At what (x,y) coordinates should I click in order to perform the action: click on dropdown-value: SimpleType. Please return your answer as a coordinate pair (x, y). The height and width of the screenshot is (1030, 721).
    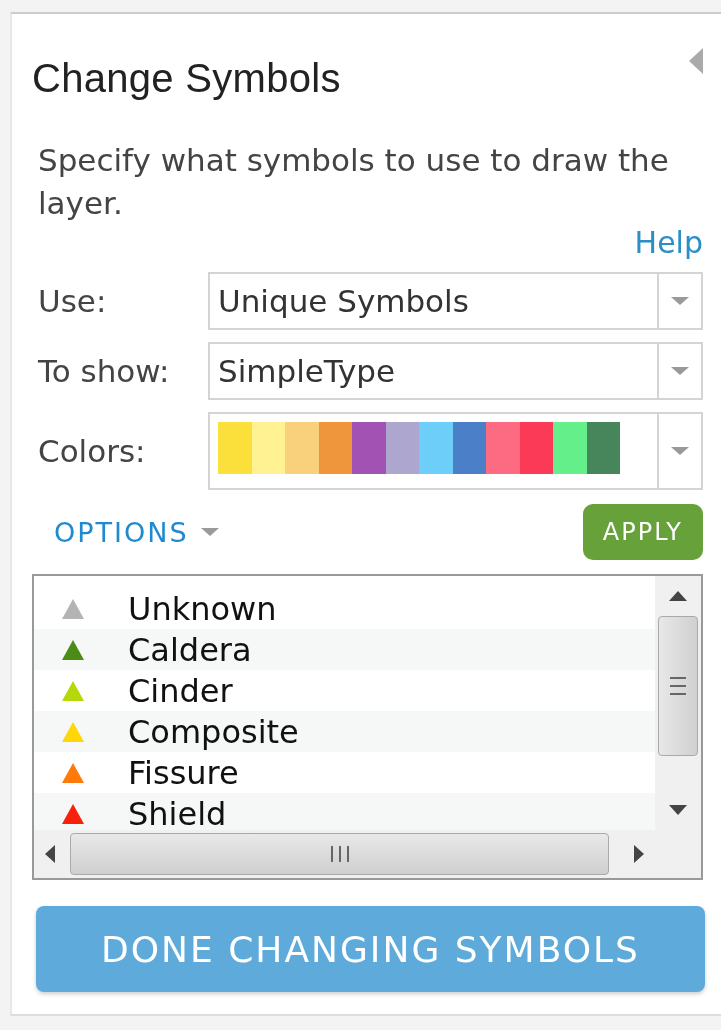
    Looking at the image, I should click on (307, 371).